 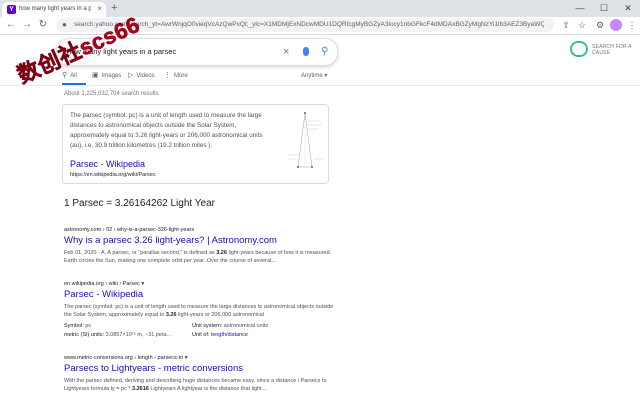 What do you see at coordinates (73, 76) in the screenshot?
I see `tab-all-label: All` at bounding box center [73, 76].